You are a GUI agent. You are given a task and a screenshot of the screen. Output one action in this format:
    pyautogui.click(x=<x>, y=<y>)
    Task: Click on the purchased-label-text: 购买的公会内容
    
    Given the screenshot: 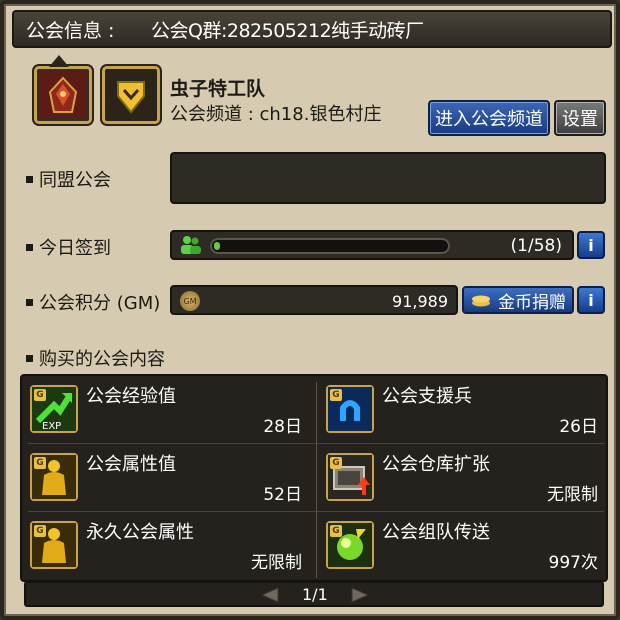 What is the action you would take?
    pyautogui.click(x=102, y=359)
    